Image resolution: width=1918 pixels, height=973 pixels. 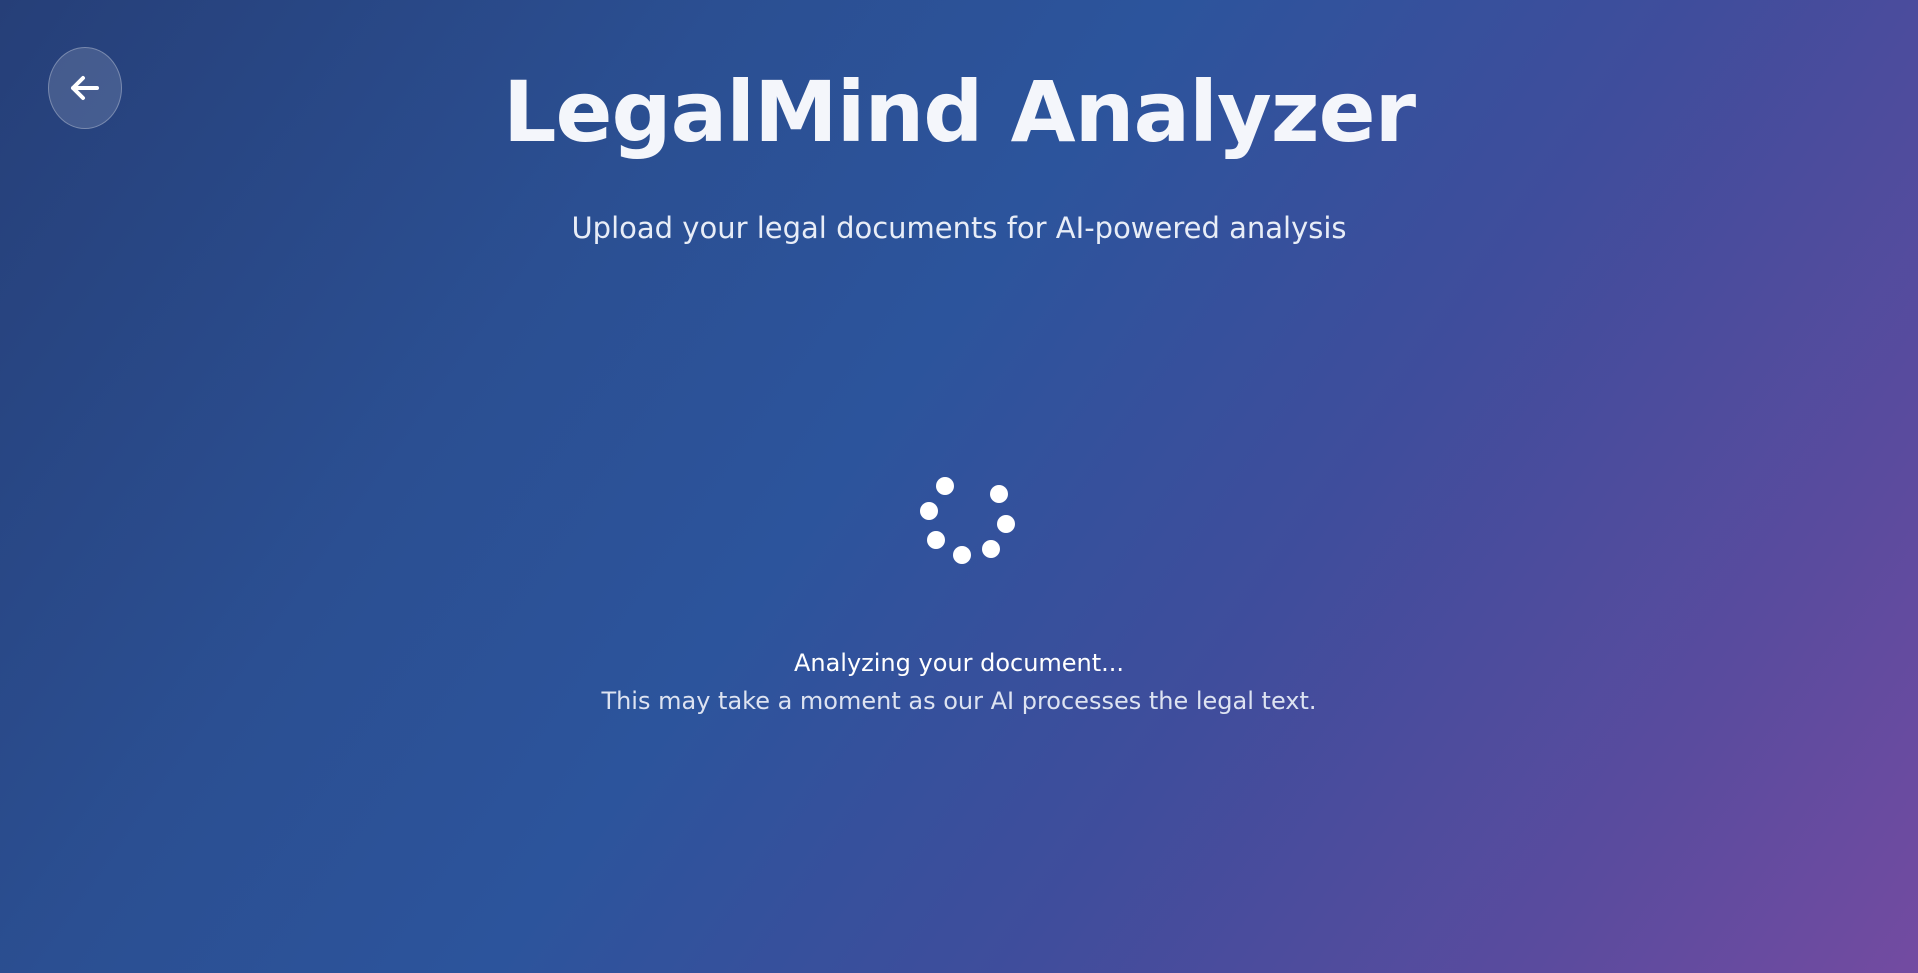 What do you see at coordinates (961, 526) in the screenshot?
I see `loading-spinner` at bounding box center [961, 526].